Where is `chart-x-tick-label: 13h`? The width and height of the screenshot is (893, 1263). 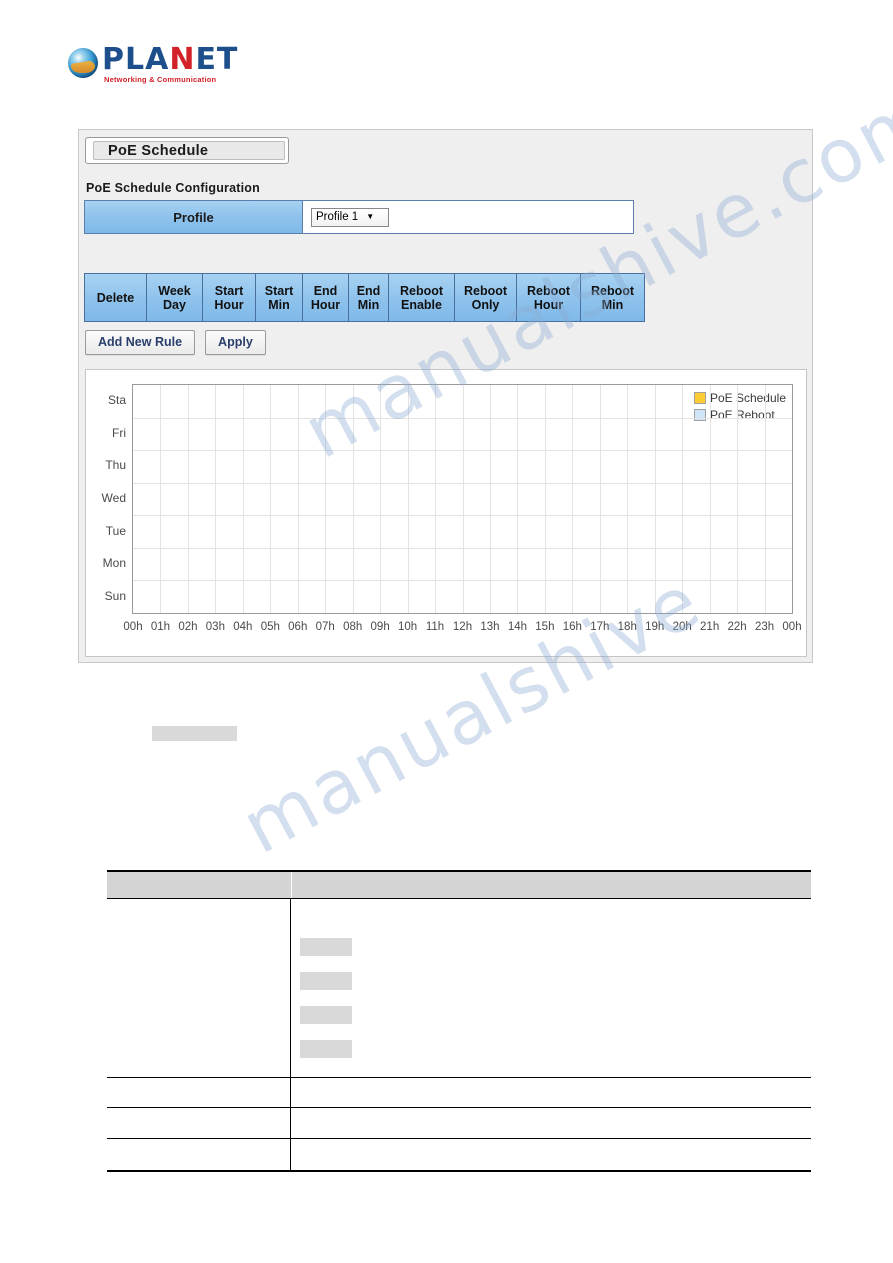
chart-x-tick-label: 13h is located at coordinates (490, 627).